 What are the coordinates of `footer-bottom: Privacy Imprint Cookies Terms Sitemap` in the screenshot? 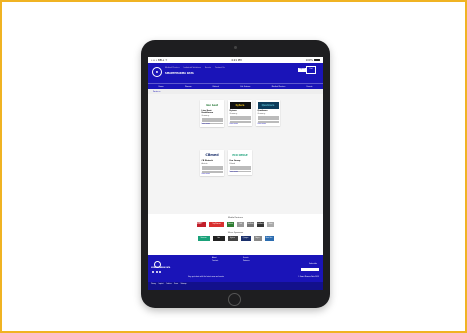 It's located at (235, 286).